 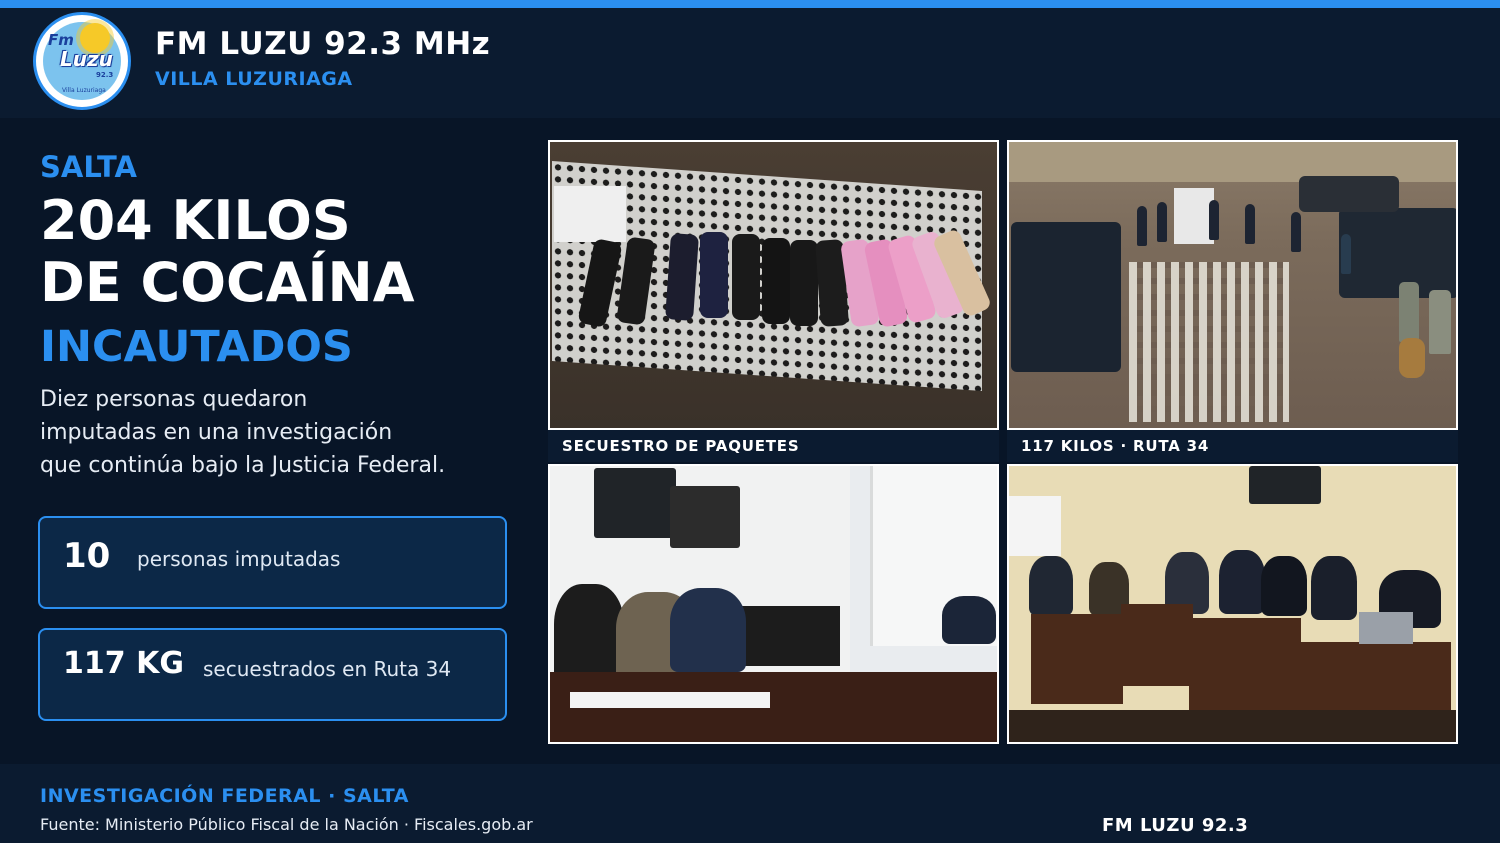 I want to click on banner, so click(x=1194, y=216).